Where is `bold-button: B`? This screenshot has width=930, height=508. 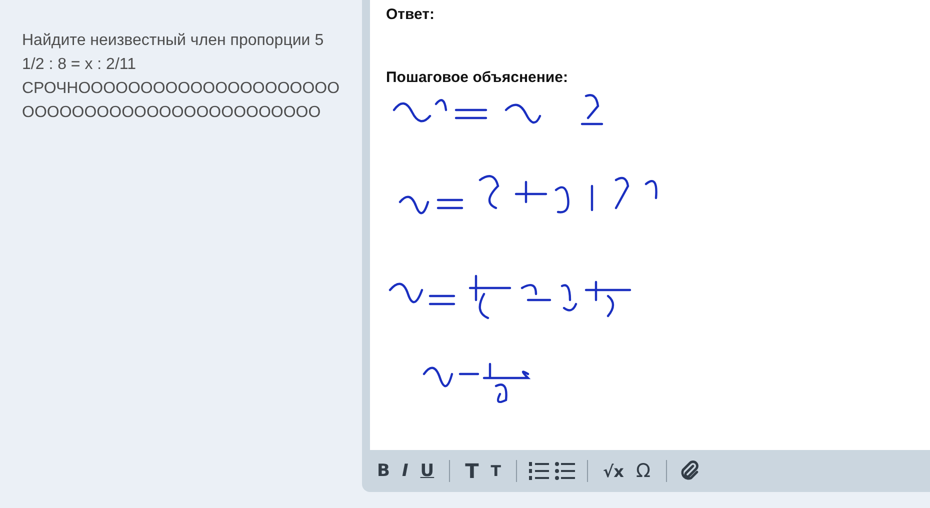 bold-button: B is located at coordinates (383, 471).